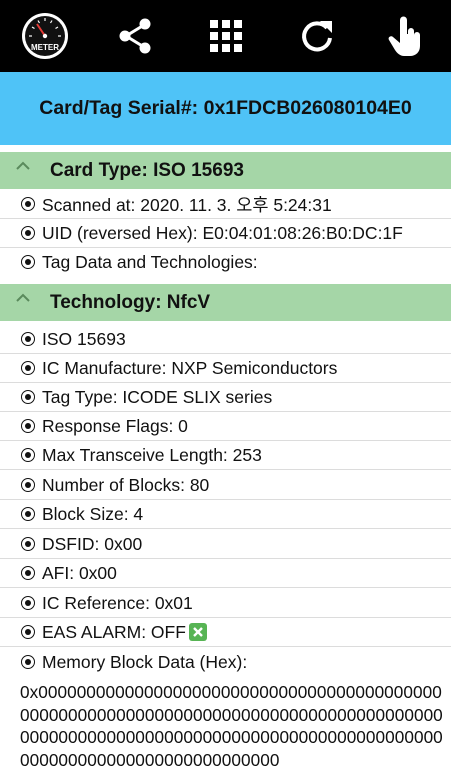  What do you see at coordinates (225, 573) in the screenshot?
I see `list-item: AFI: 0x00` at bounding box center [225, 573].